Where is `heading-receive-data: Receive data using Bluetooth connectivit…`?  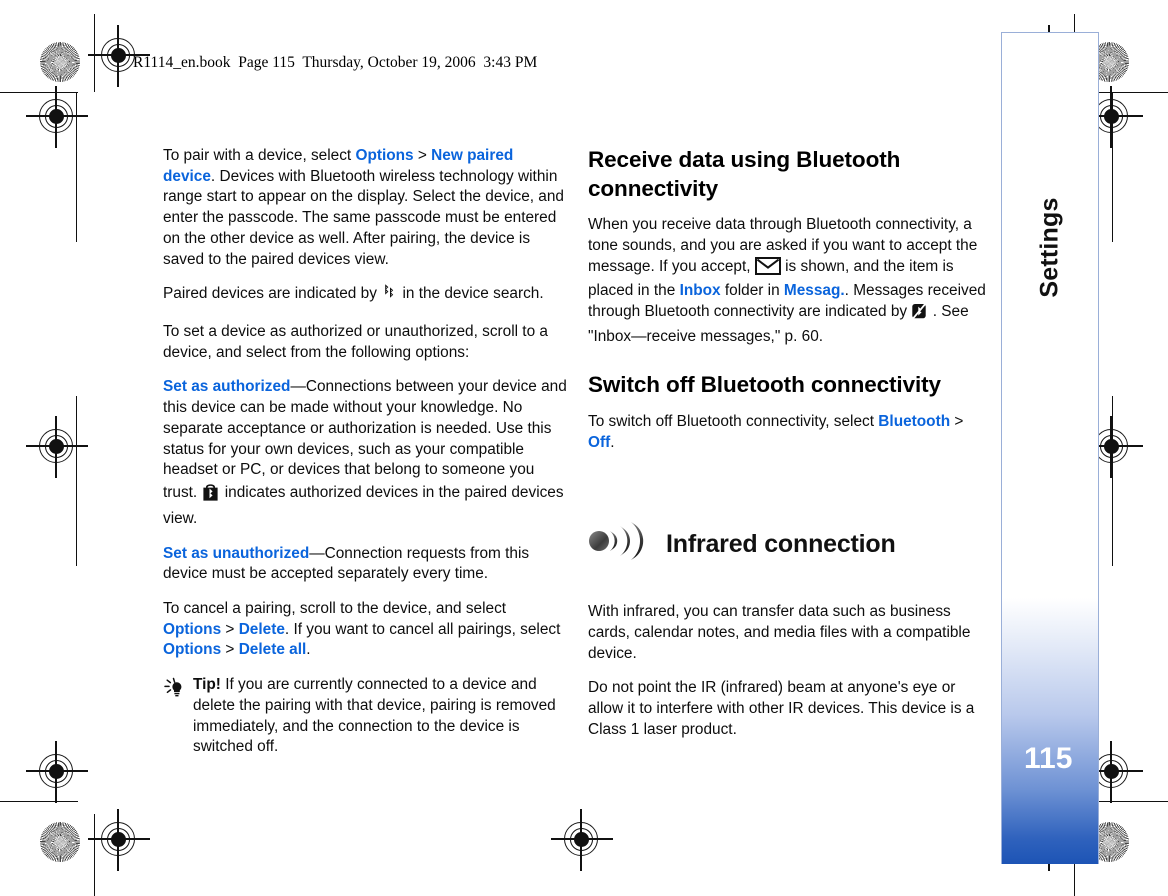
heading-receive-data: Receive data using Bluetooth connectivit… is located at coordinates (744, 174).